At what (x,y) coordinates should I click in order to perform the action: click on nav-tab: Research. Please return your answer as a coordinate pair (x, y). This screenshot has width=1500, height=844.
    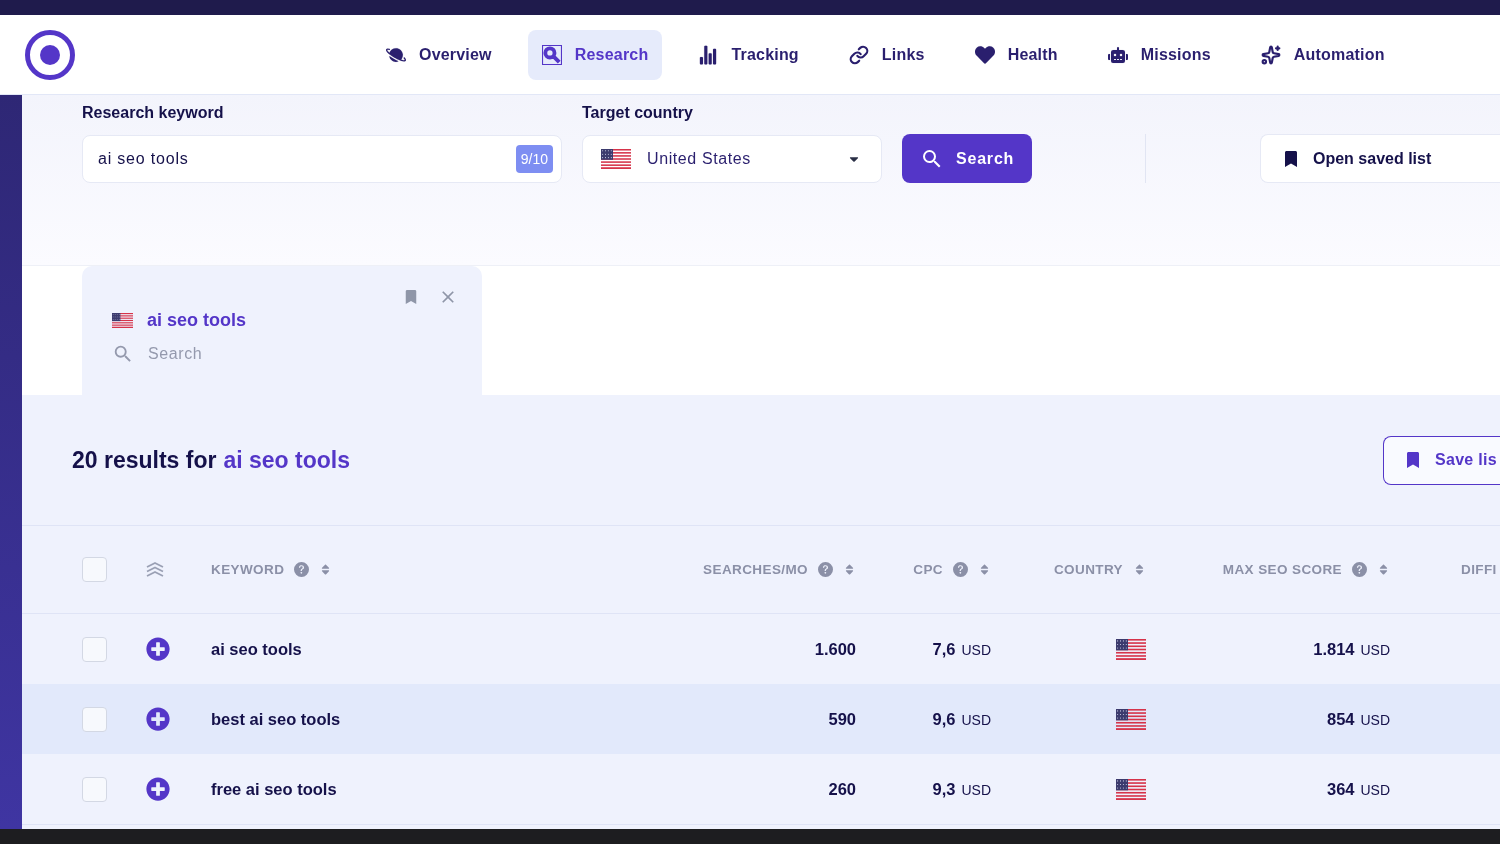
    Looking at the image, I should click on (595, 54).